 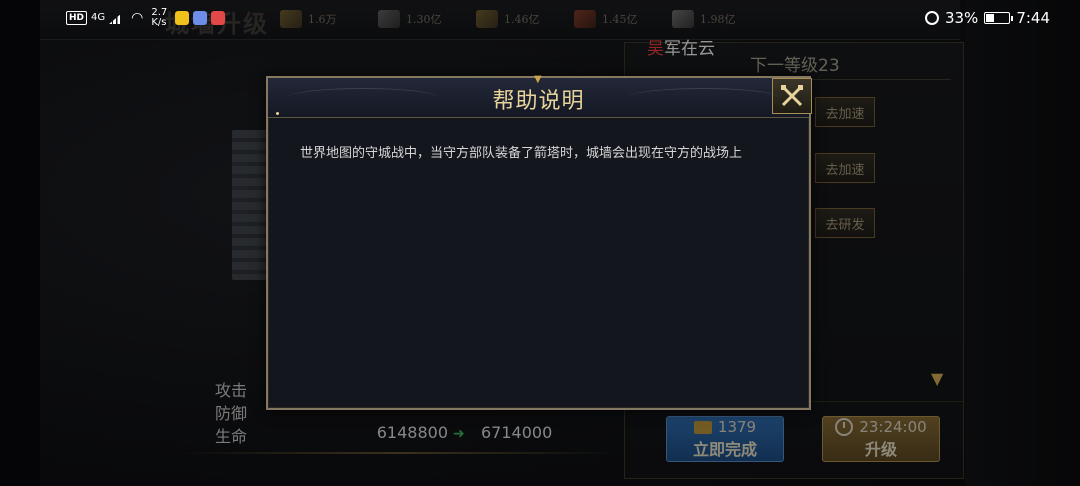 I want to click on close-icon, so click(x=792, y=96).